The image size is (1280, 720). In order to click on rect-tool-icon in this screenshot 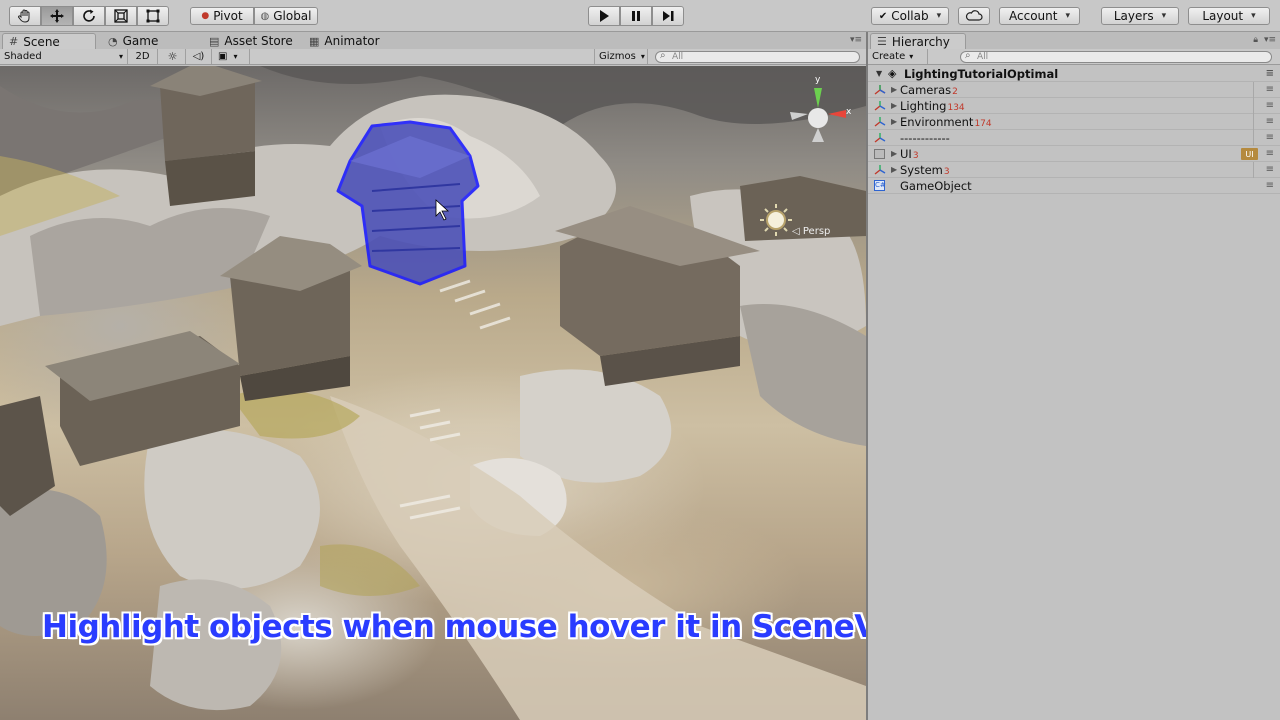, I will do `click(153, 16)`.